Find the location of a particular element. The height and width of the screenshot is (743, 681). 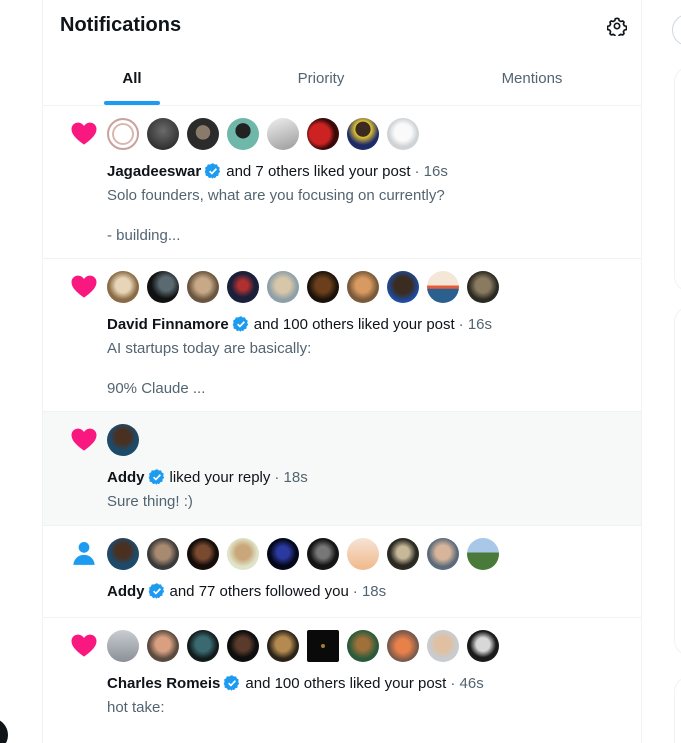

notification-item: Addy and 77 others followed you · 18s is located at coordinates (342, 572).